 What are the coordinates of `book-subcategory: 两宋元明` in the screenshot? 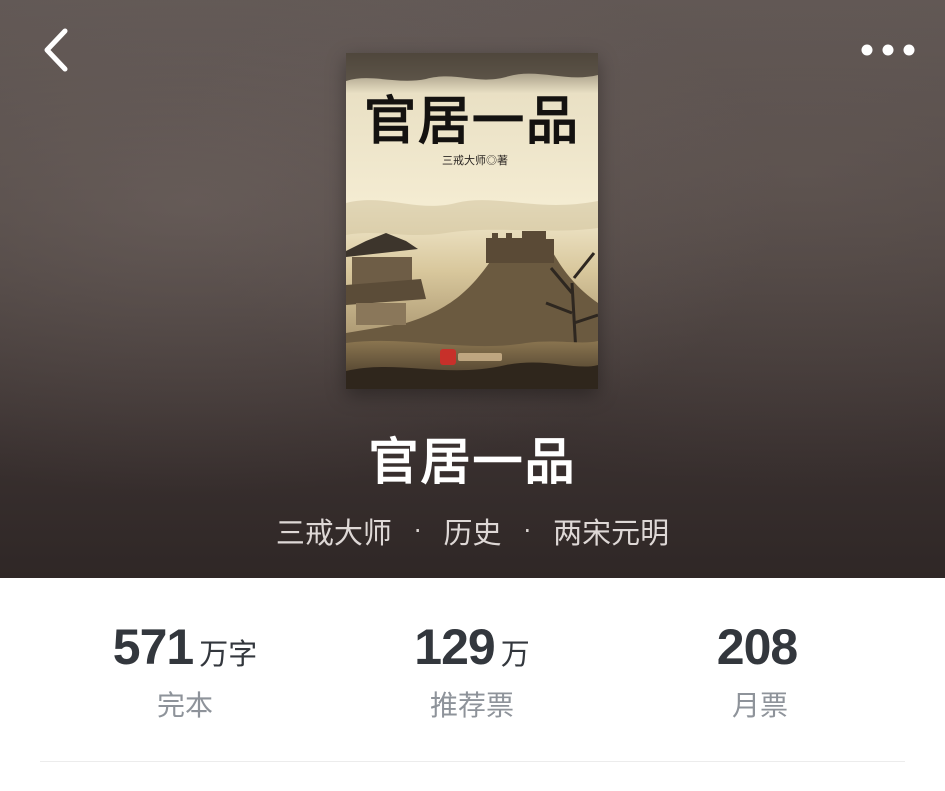 It's located at (611, 531).